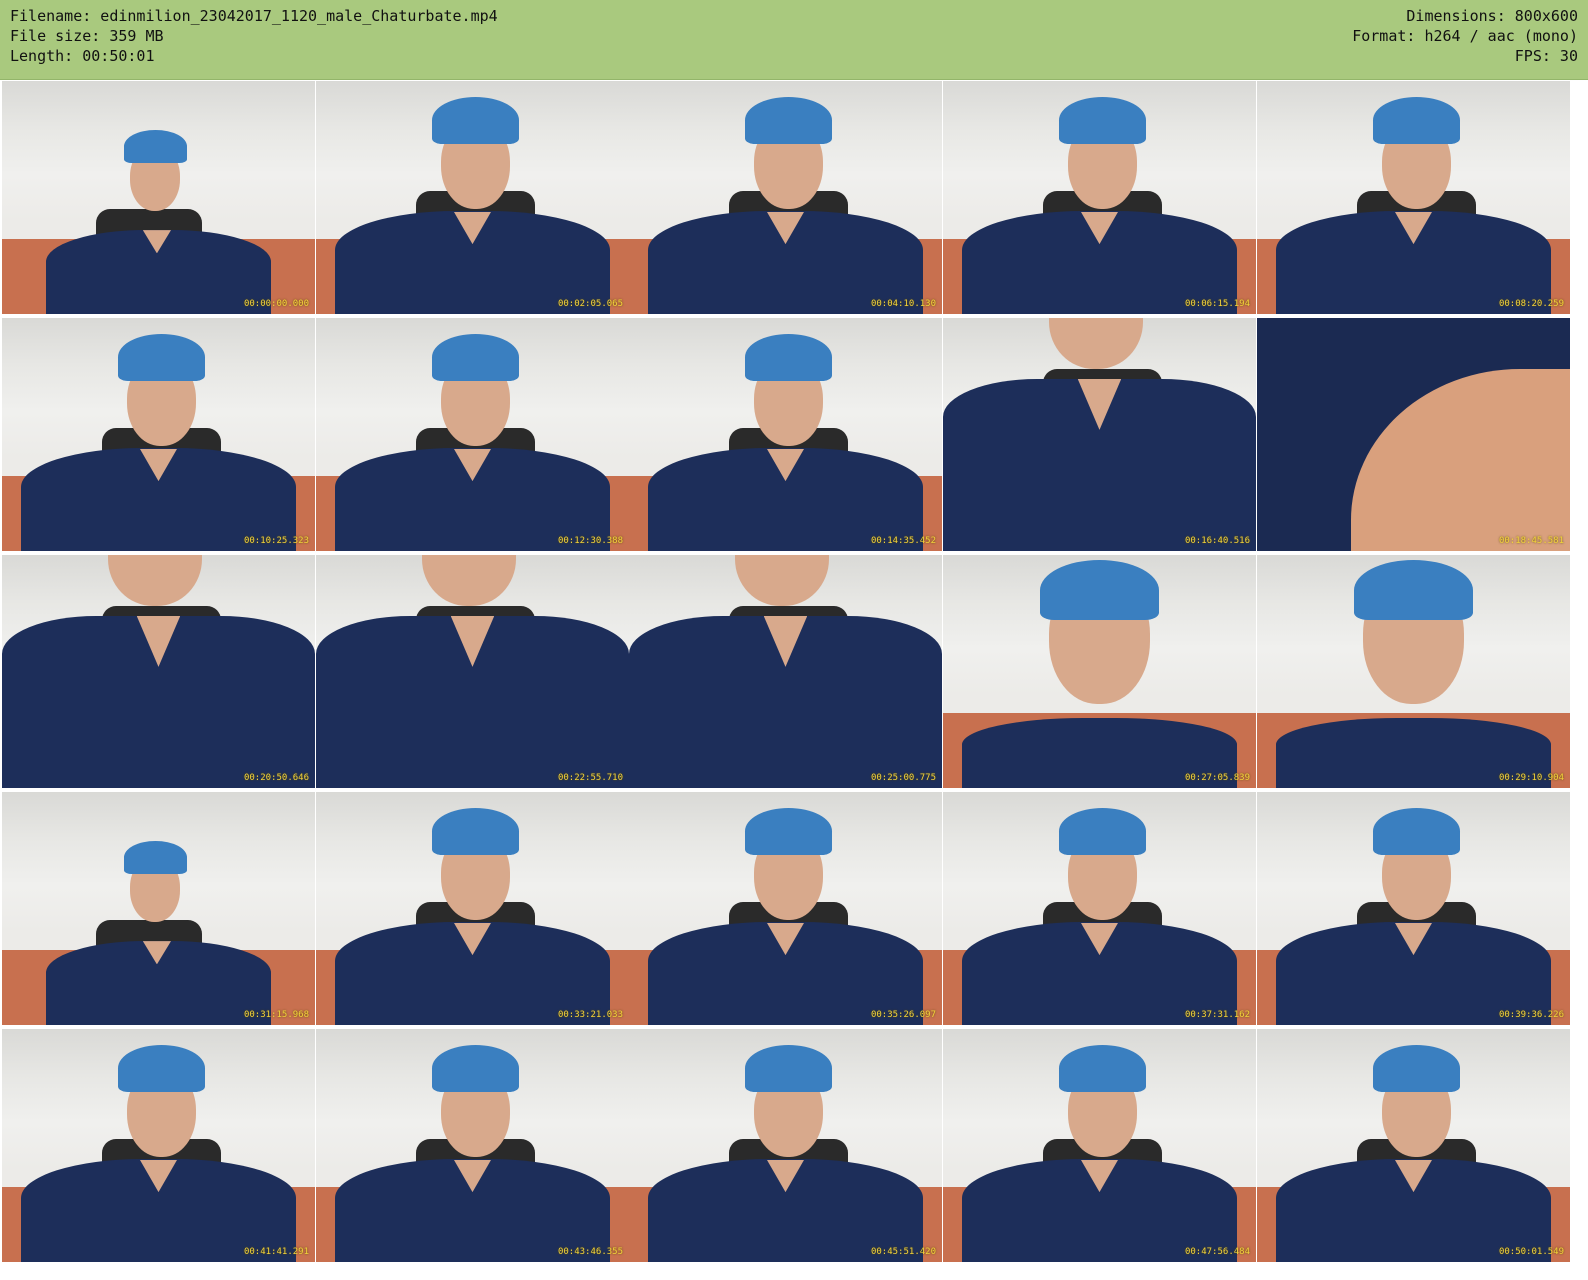 This screenshot has height=1280, width=1588. Describe the element at coordinates (1413, 908) in the screenshot. I see `video-thumbnail: 00:39:36.226` at that location.